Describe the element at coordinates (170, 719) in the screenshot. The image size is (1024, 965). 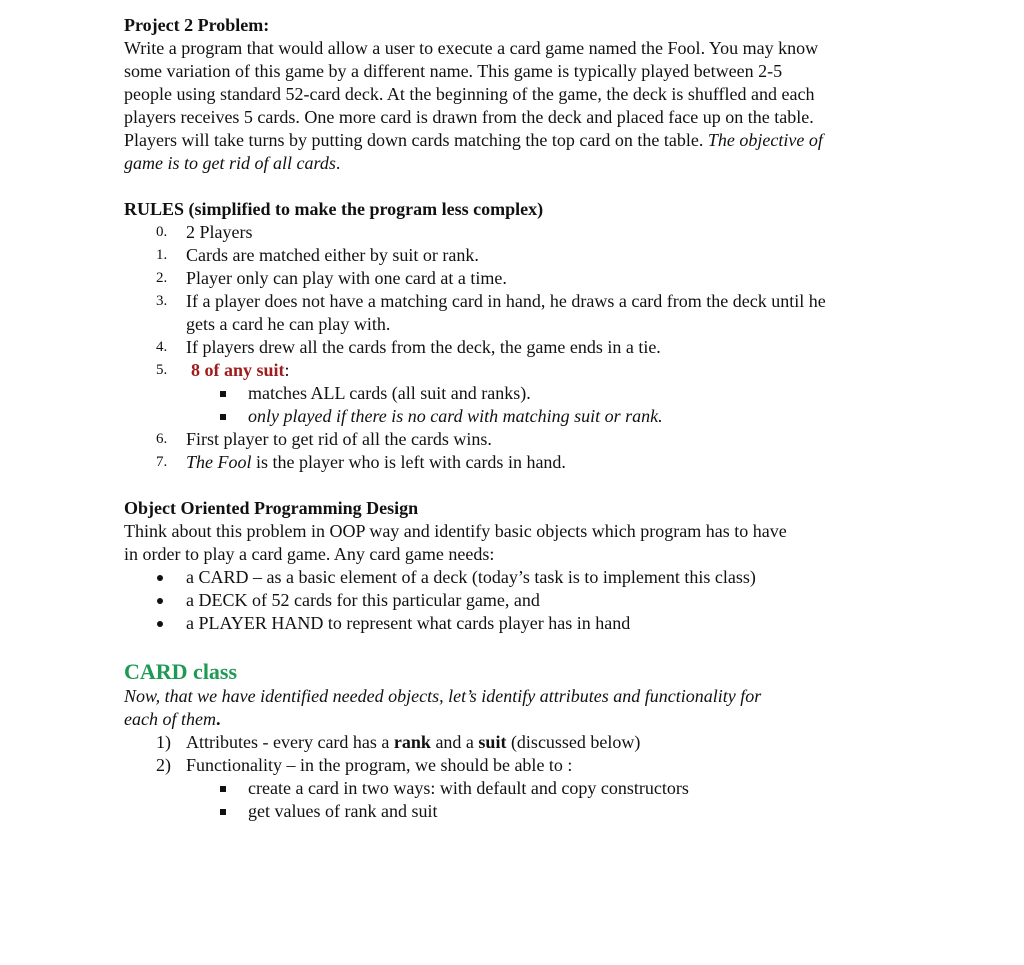
I see `intro-text: each of them` at that location.